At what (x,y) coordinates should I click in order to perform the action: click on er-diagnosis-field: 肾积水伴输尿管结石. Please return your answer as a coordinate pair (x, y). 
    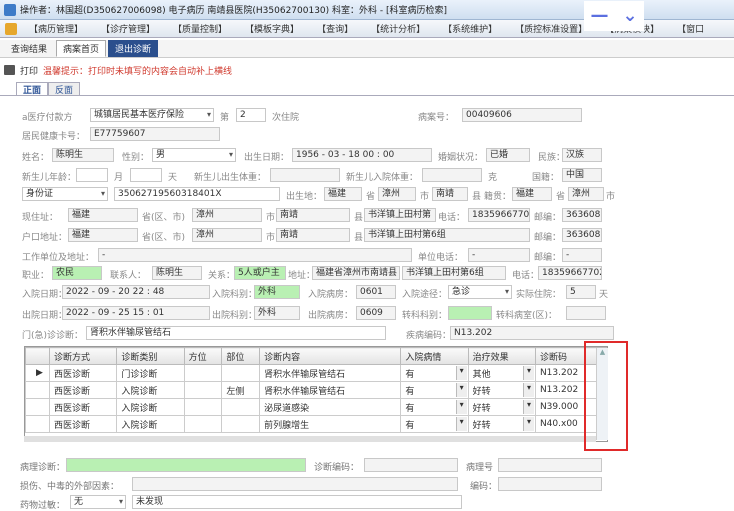
    Looking at the image, I should click on (236, 333).